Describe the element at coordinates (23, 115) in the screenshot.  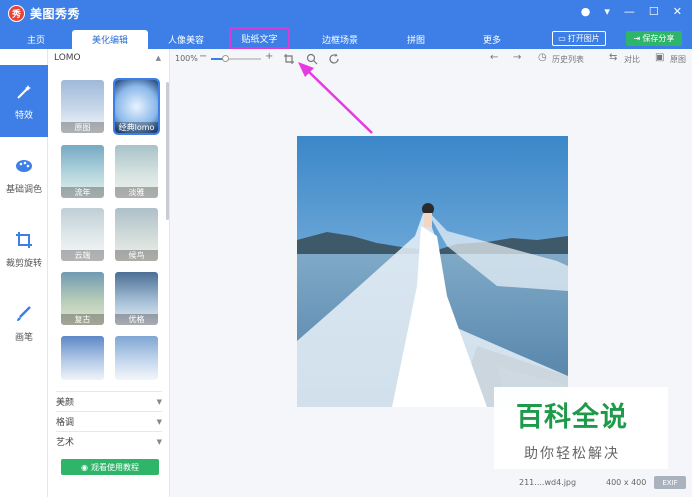
I see `rail-item-label: 特效` at that location.